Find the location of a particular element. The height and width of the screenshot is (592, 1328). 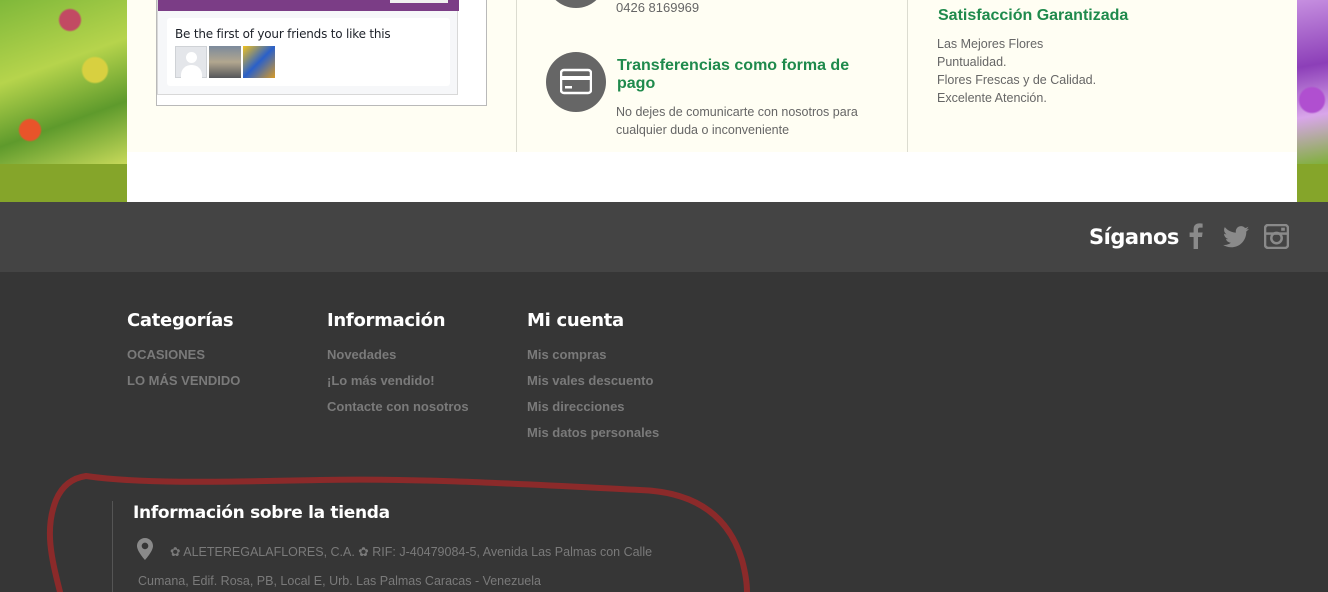

footer-link: Contacte con nosotros is located at coordinates (398, 407).